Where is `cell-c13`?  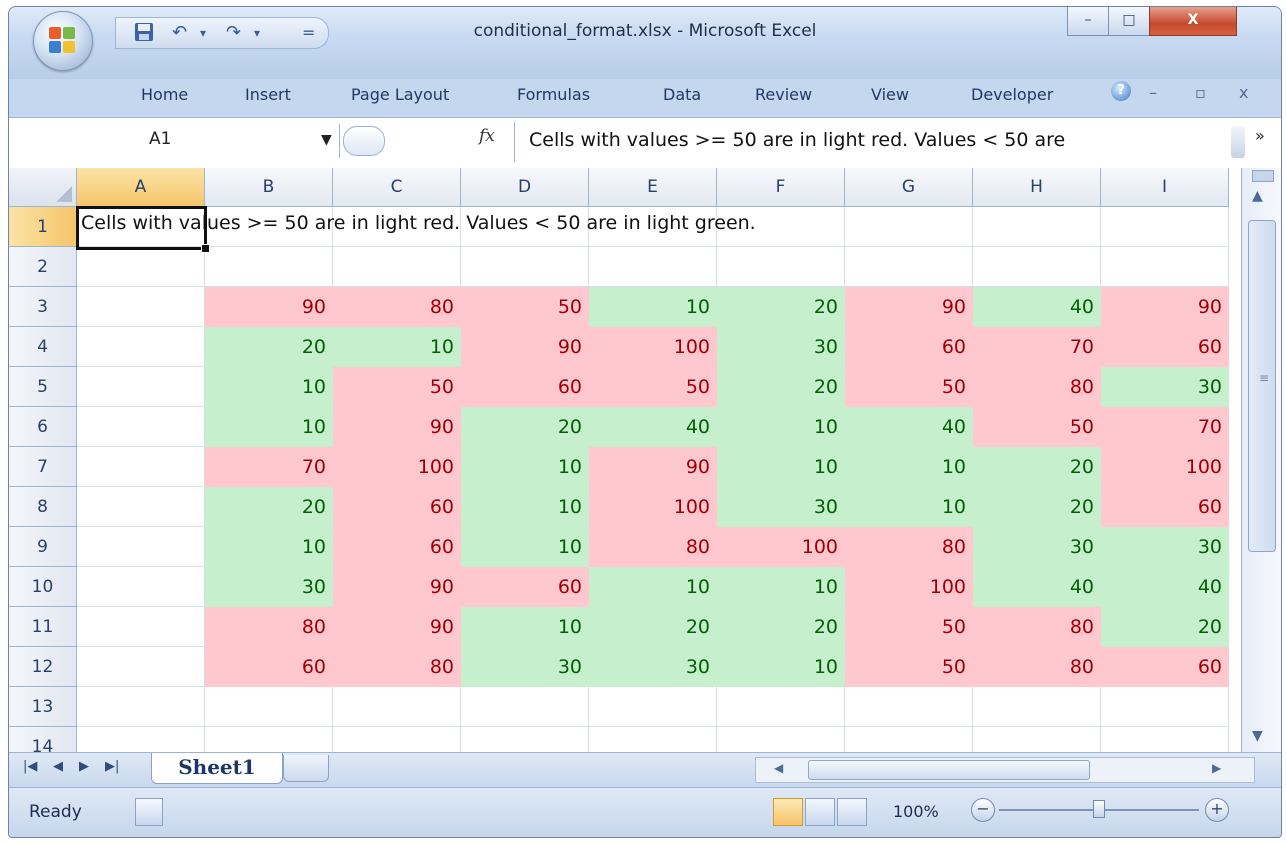
cell-c13 is located at coordinates (397, 707).